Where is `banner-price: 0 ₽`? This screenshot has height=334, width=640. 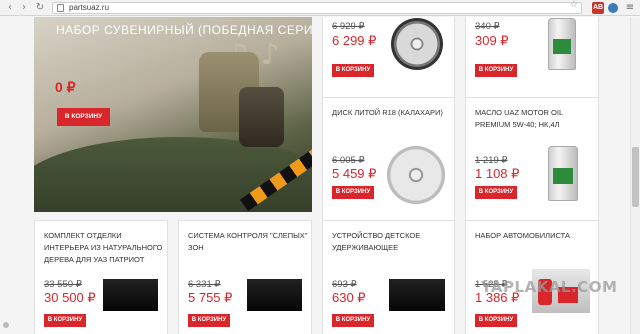
banner-price: 0 ₽ is located at coordinates (65, 87).